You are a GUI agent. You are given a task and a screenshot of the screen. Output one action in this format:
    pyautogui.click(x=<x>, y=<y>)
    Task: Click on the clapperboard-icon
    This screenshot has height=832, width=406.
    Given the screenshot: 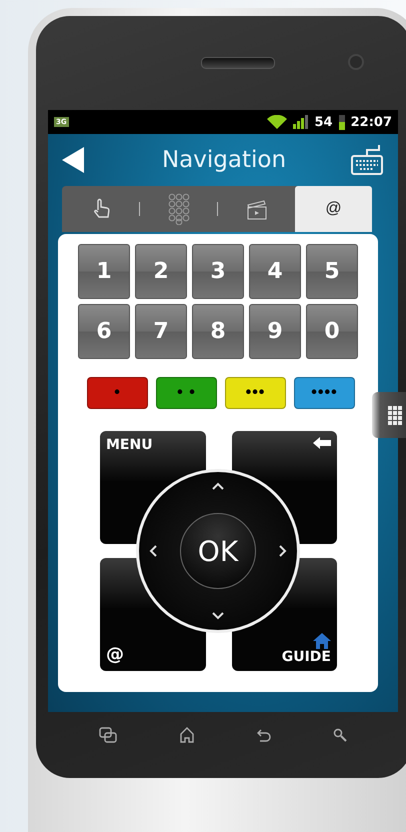 What is the action you would take?
    pyautogui.click(x=257, y=209)
    